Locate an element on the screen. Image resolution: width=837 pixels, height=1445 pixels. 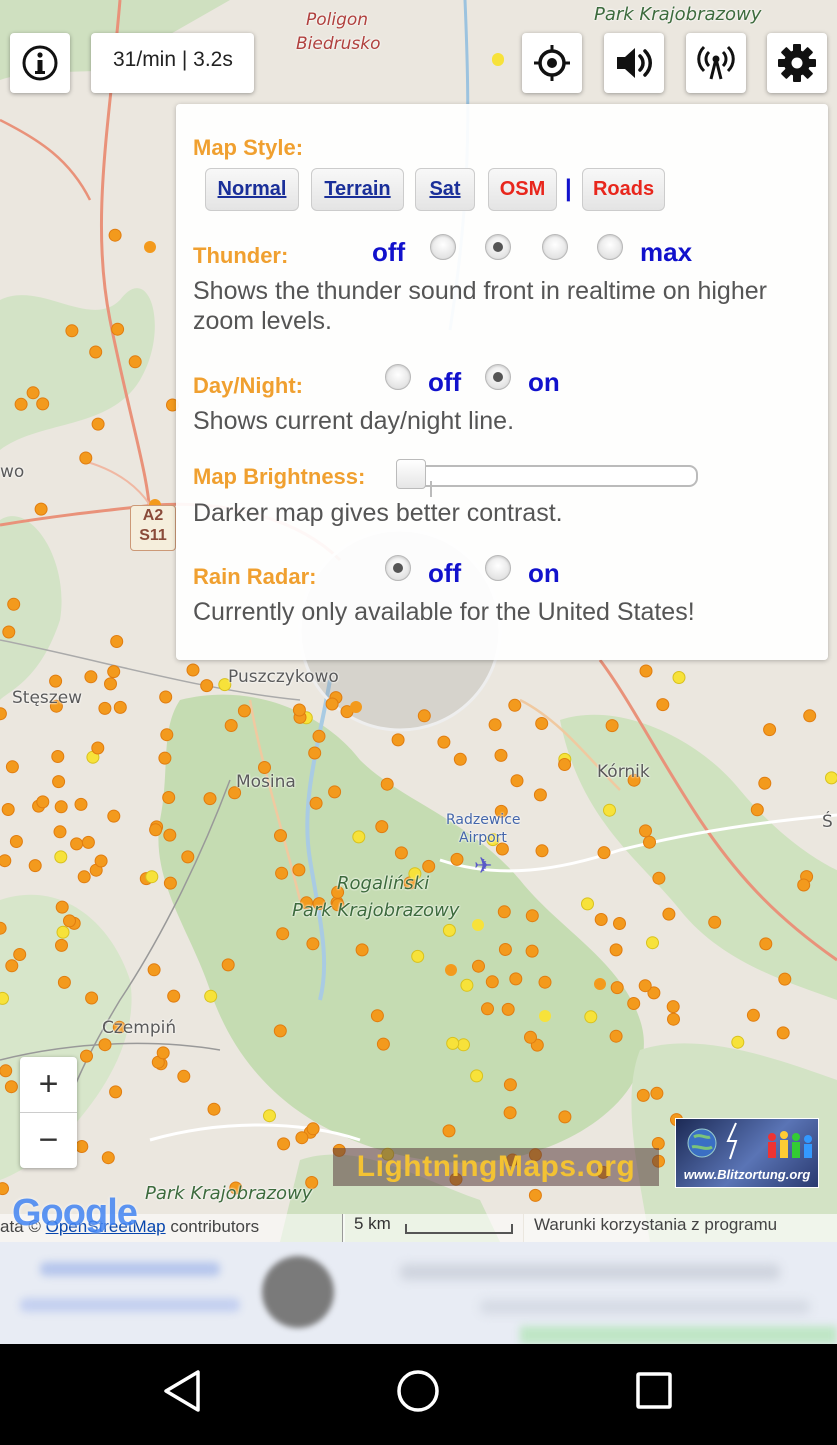
day-night-off-radio is located at coordinates (398, 377).